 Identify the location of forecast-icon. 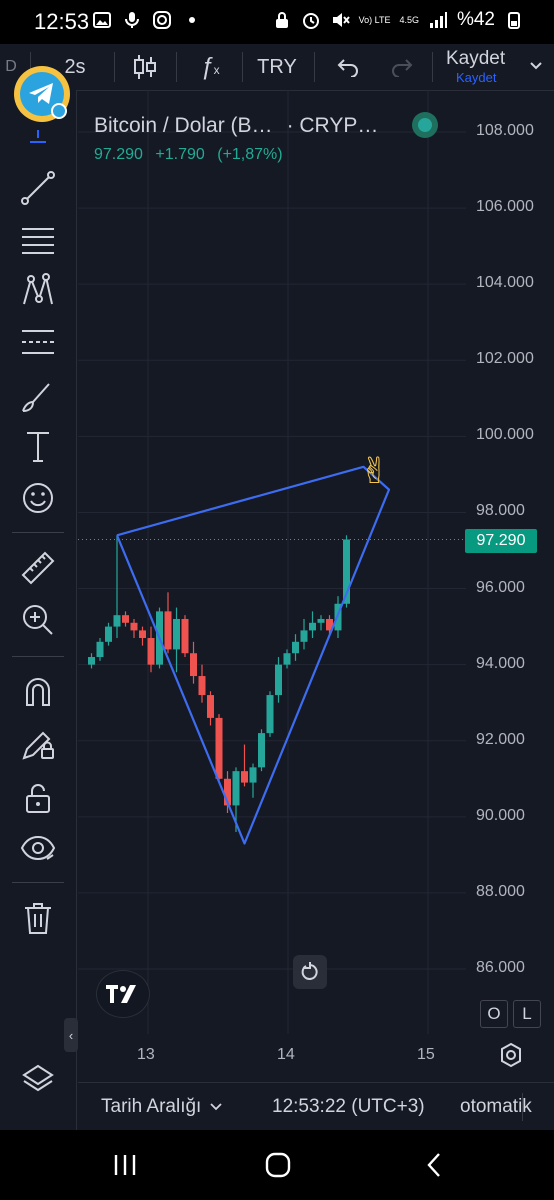
(38, 342).